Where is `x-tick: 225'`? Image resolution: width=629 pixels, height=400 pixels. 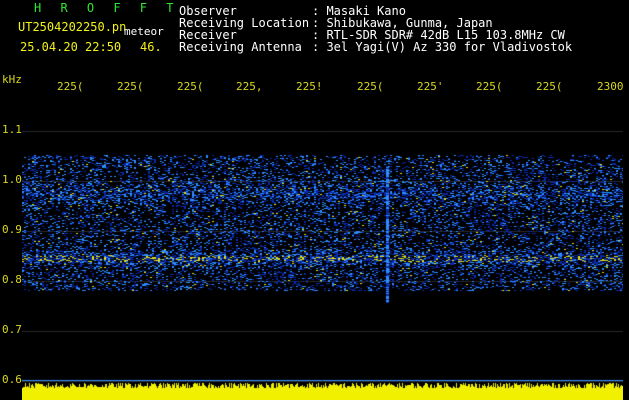 x-tick: 225' is located at coordinates (430, 86).